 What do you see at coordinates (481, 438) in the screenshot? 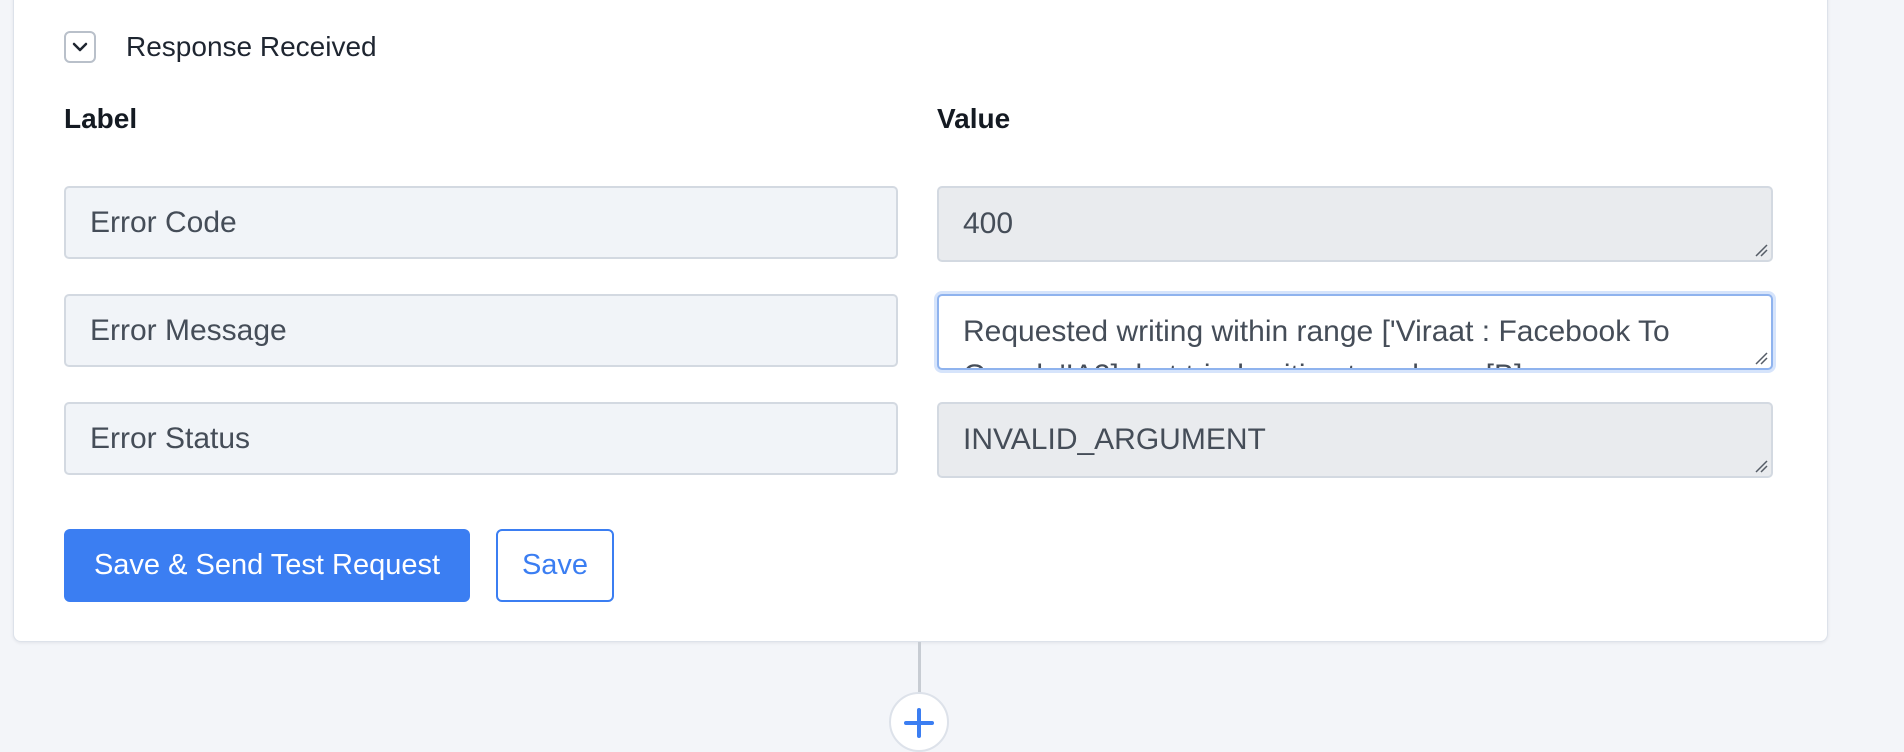
I see `label-field-error-status: Error Status` at bounding box center [481, 438].